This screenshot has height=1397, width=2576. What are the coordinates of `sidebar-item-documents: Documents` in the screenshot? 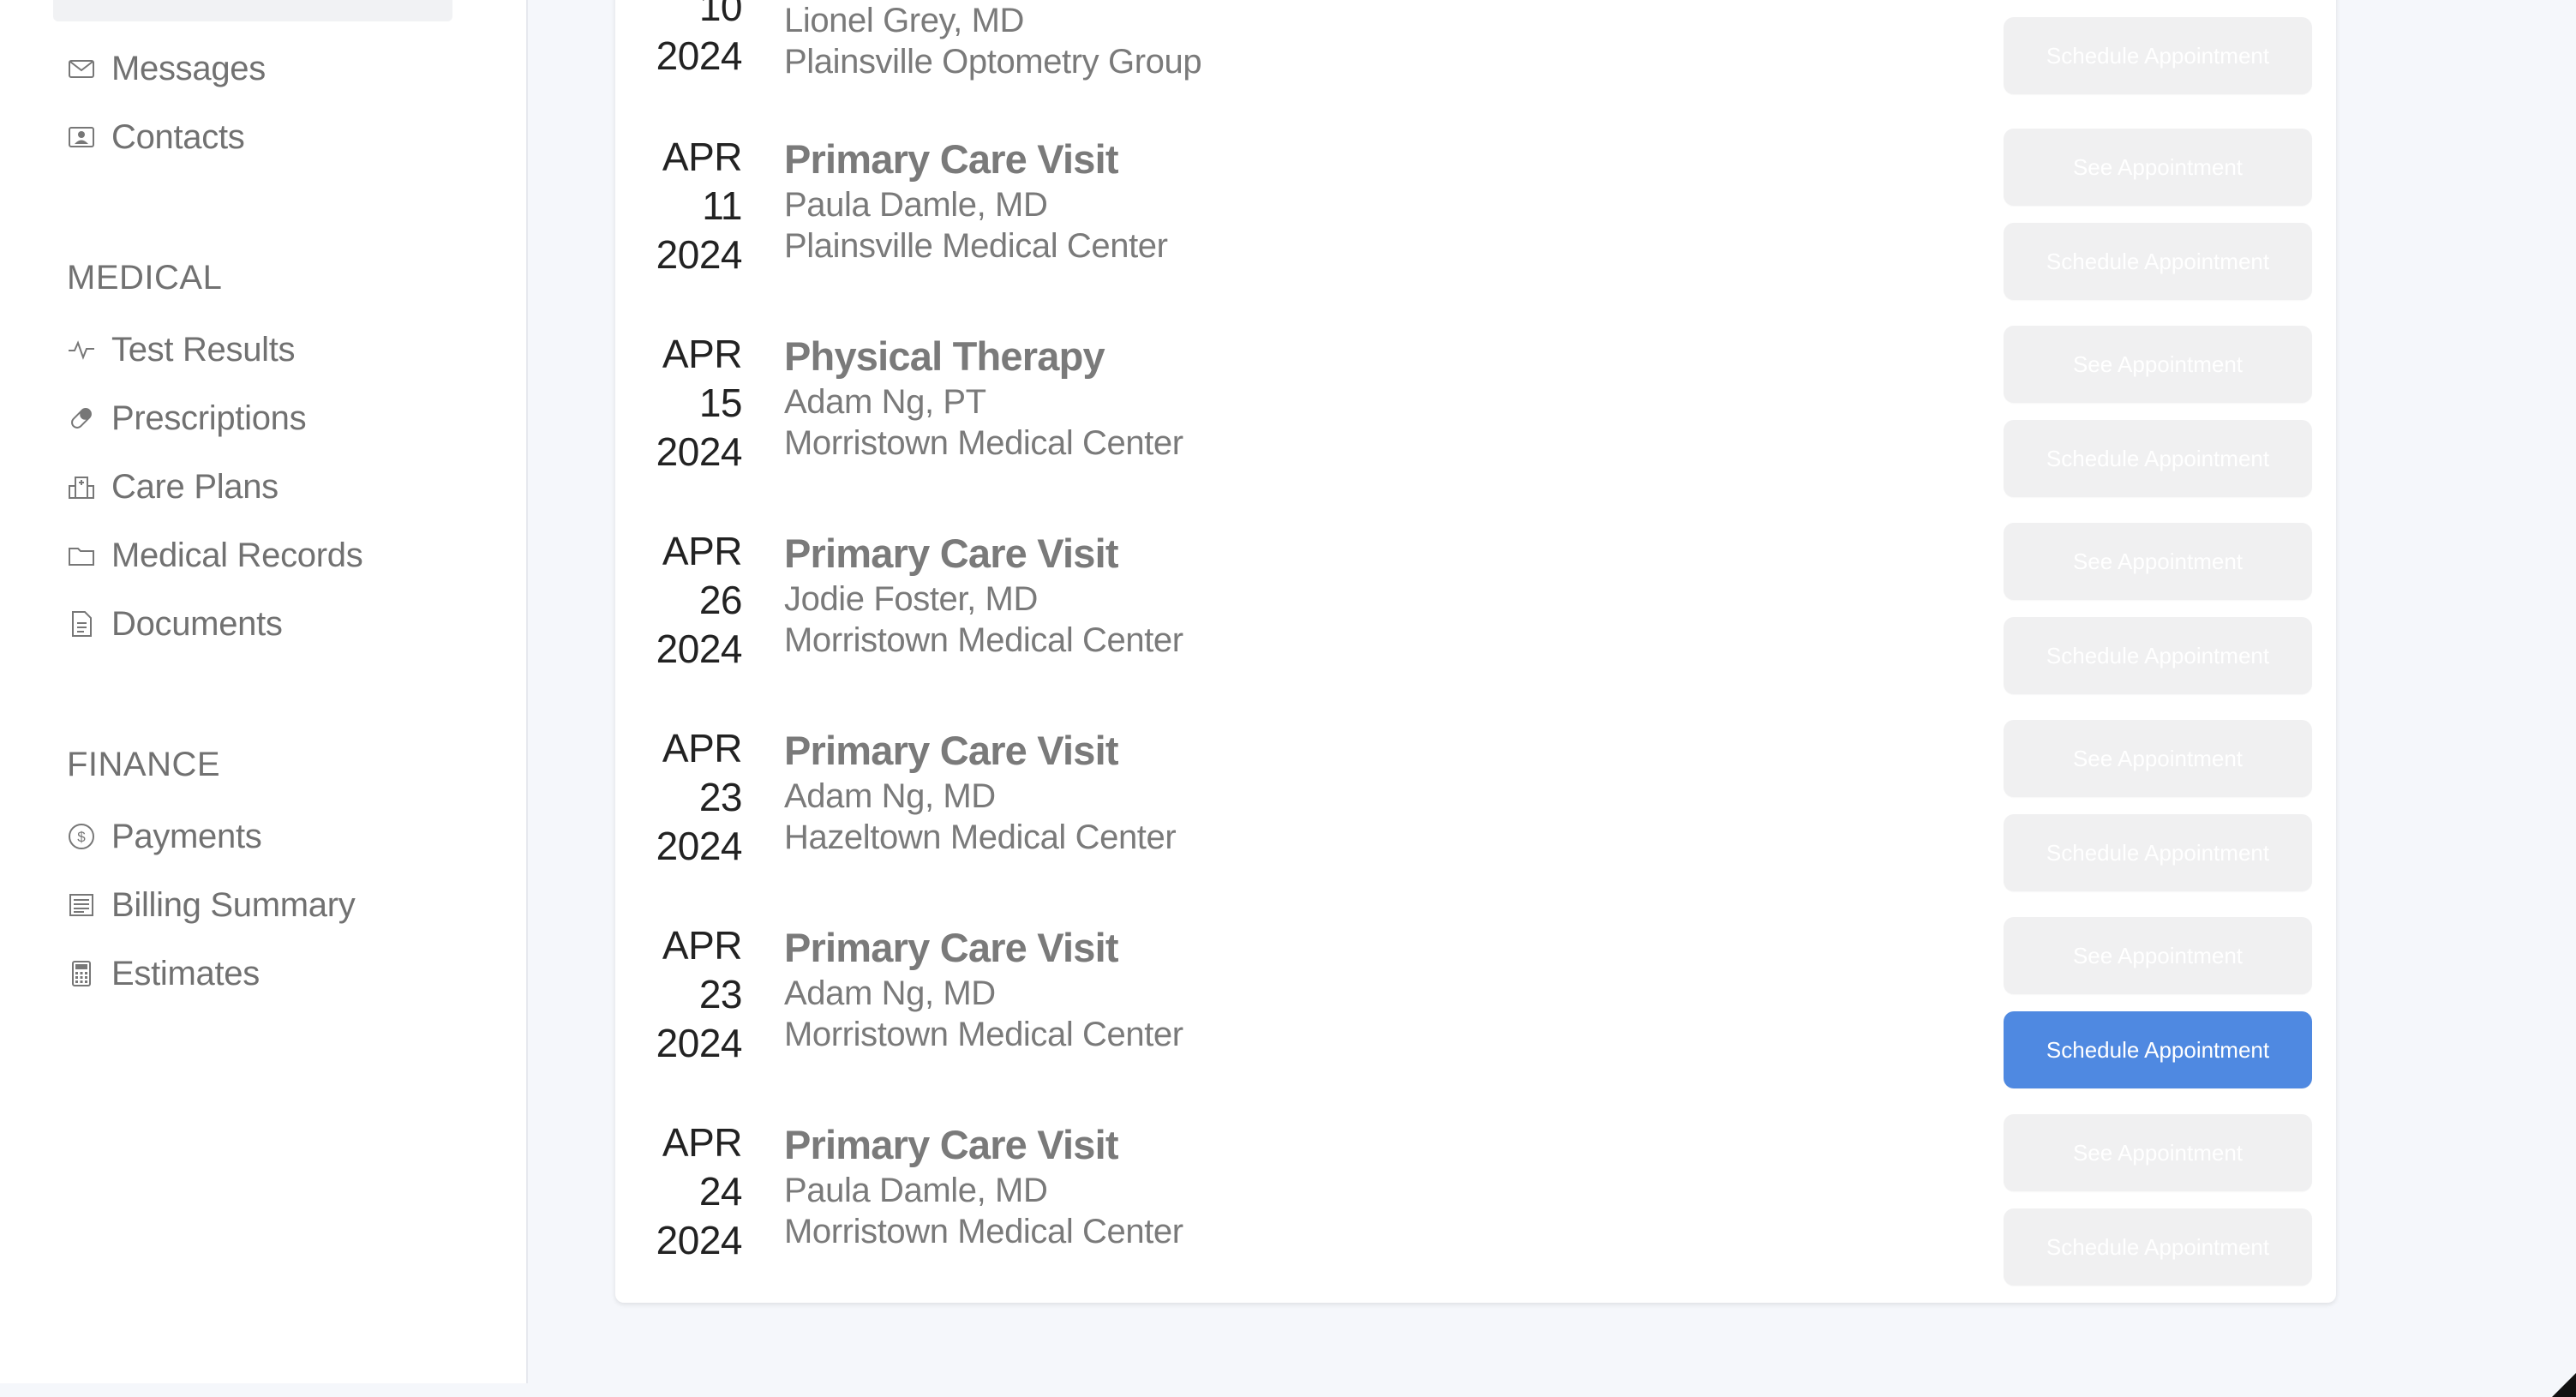 It's located at (175, 624).